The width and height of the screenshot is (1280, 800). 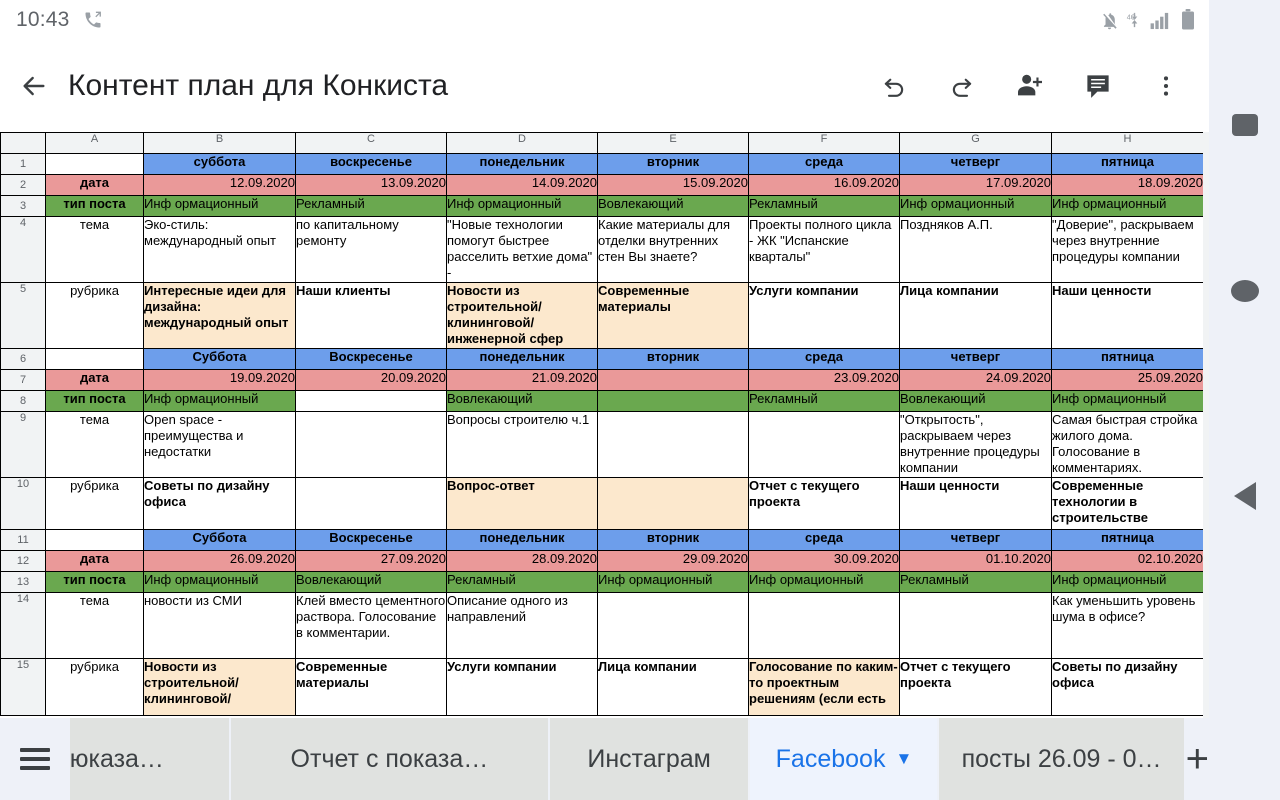 What do you see at coordinates (522, 540) in the screenshot?
I see `week3-day-2: понедельник` at bounding box center [522, 540].